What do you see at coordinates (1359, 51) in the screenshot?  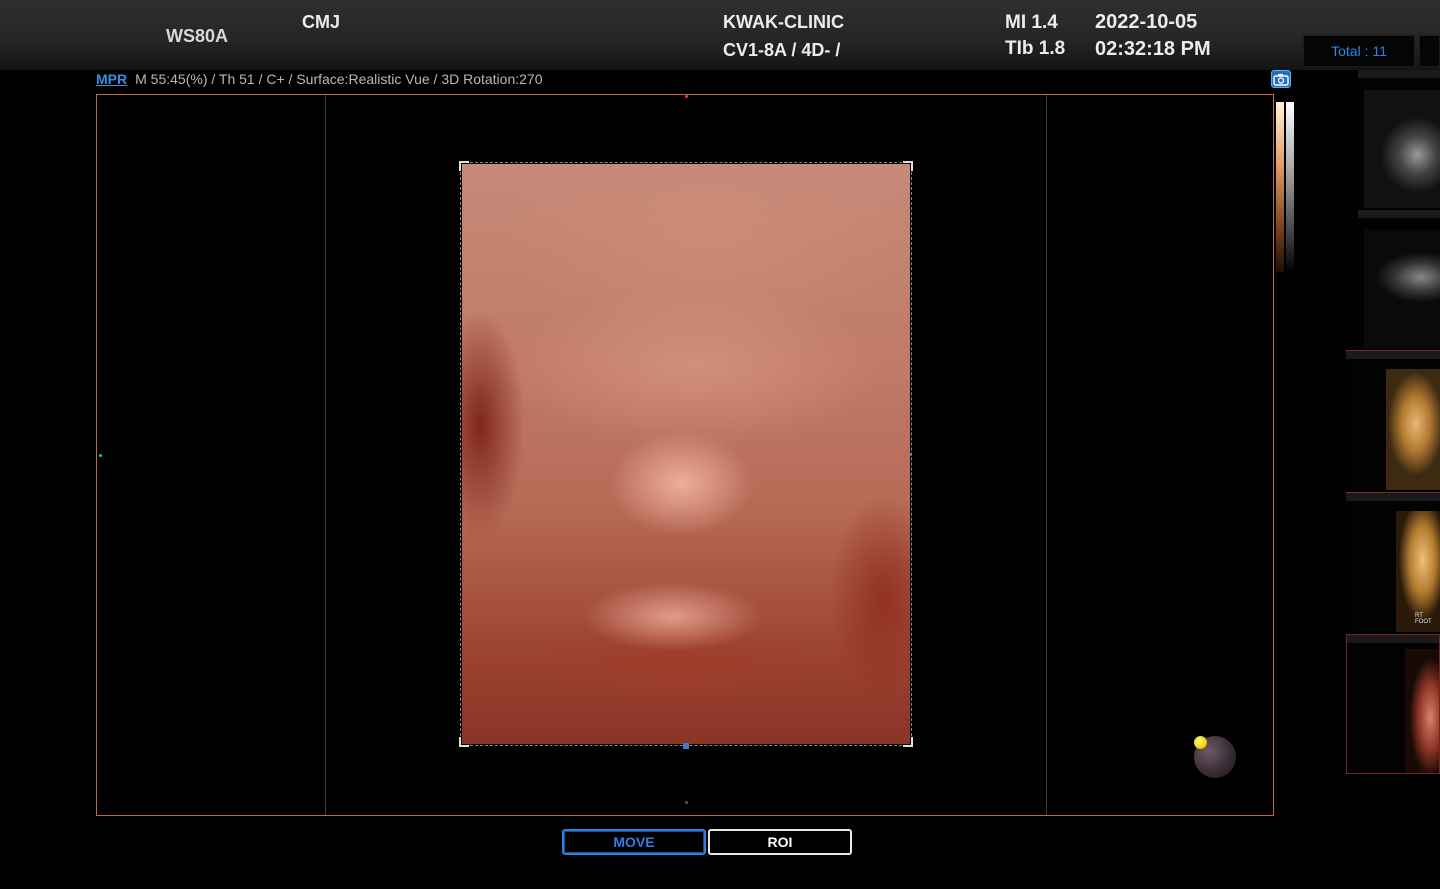 I see `total-images-counter: Total : 11` at bounding box center [1359, 51].